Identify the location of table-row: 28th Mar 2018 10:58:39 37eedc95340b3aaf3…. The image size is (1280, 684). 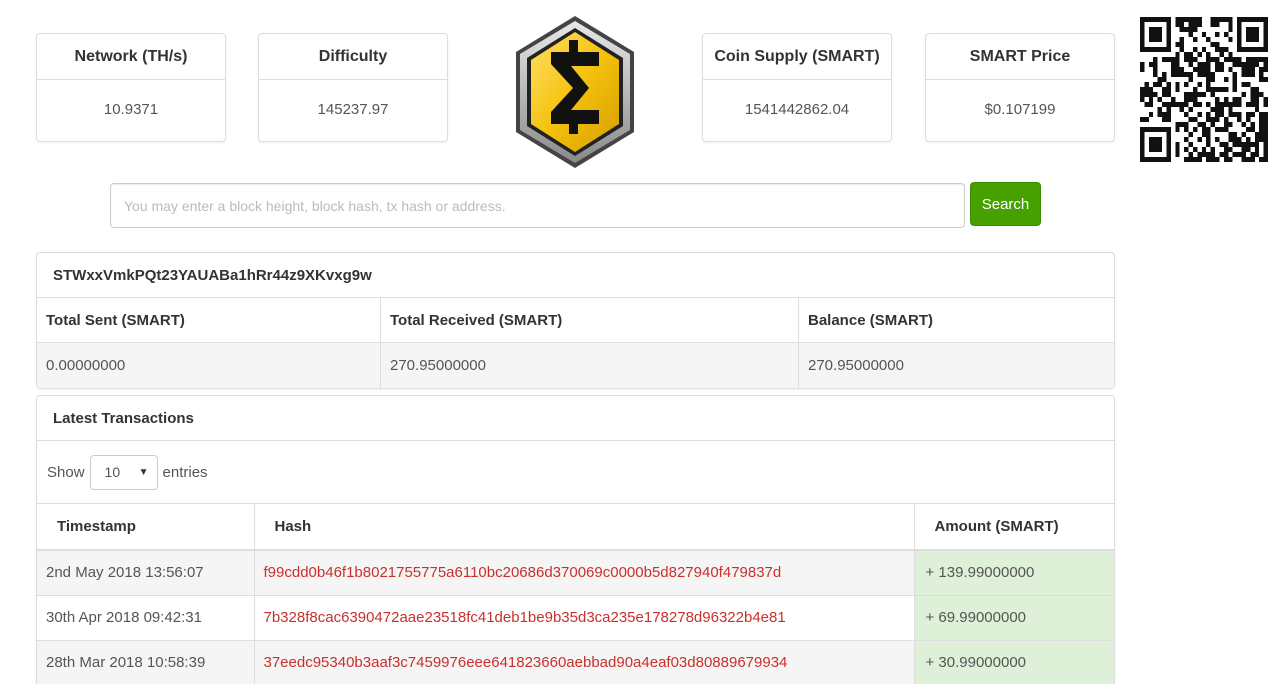
(575, 662).